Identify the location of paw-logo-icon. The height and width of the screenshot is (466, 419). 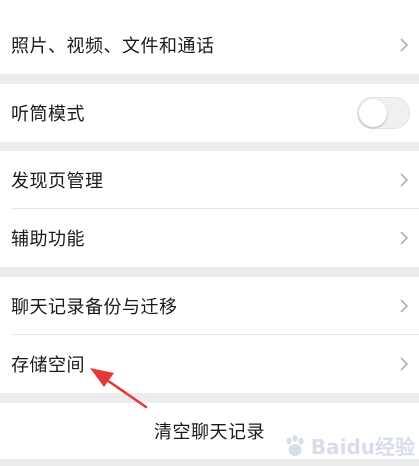
(295, 445).